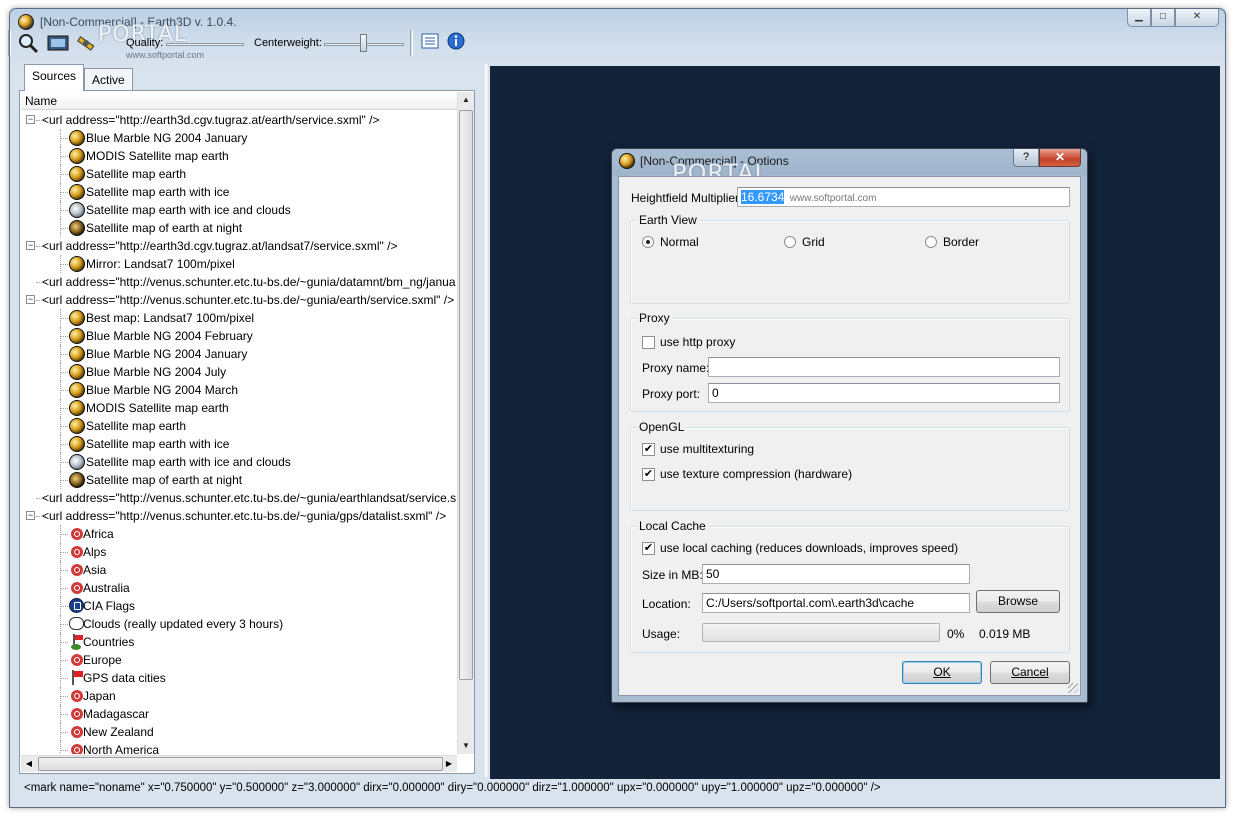 This screenshot has height=819, width=1235. Describe the element at coordinates (1073, 688) in the screenshot. I see `resize-grip` at that location.